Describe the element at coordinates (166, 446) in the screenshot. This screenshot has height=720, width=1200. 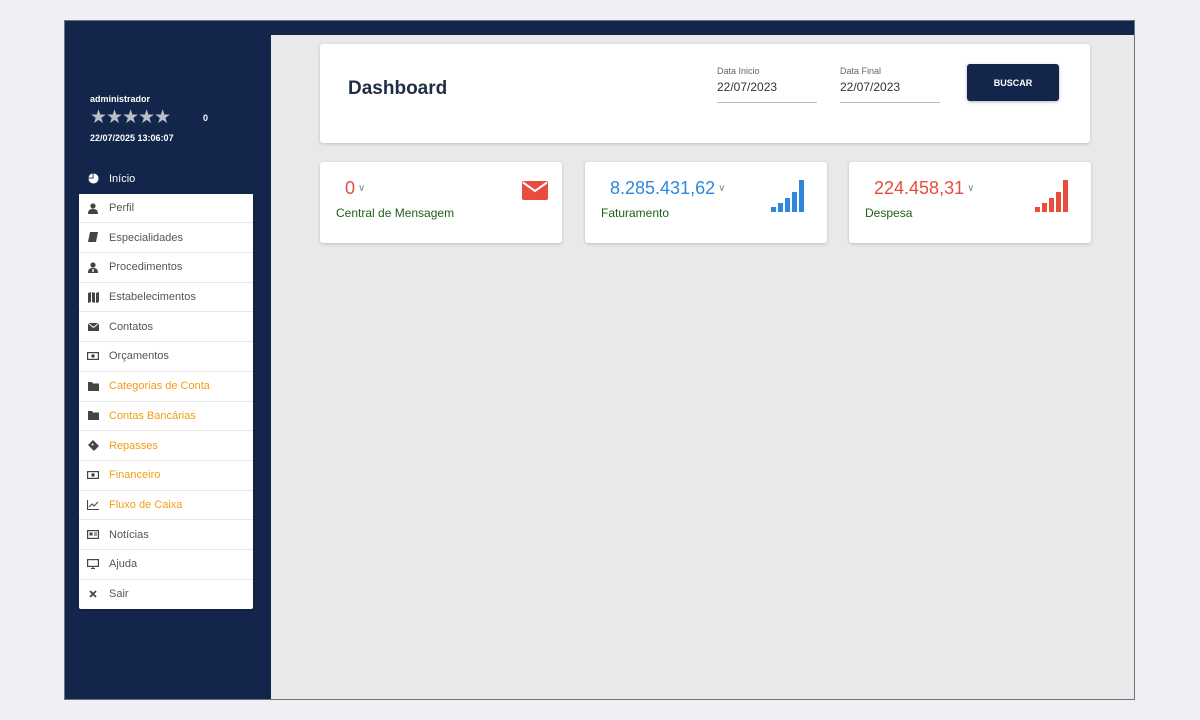
I see `sidebar-item-repasses: Repasses` at that location.